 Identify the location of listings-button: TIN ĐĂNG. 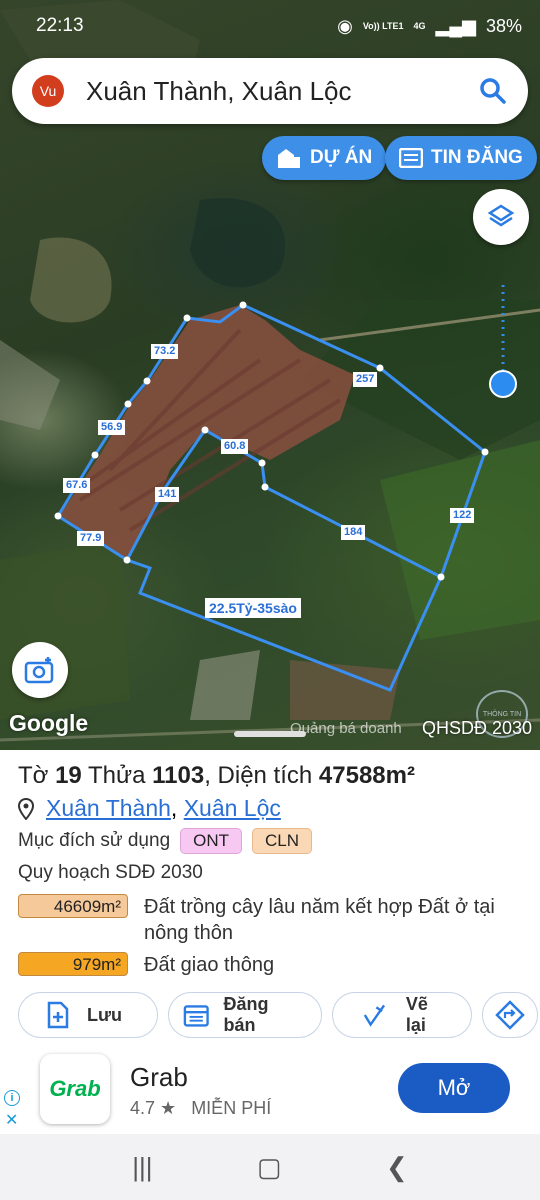
(461, 158).